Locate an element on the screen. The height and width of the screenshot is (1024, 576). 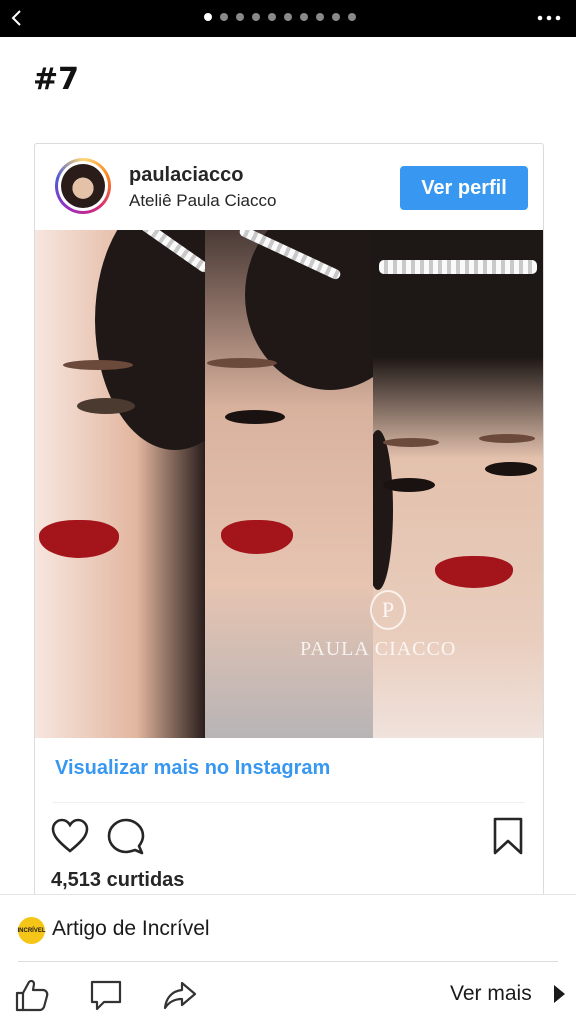
play-arrow-icon is located at coordinates (559, 994).